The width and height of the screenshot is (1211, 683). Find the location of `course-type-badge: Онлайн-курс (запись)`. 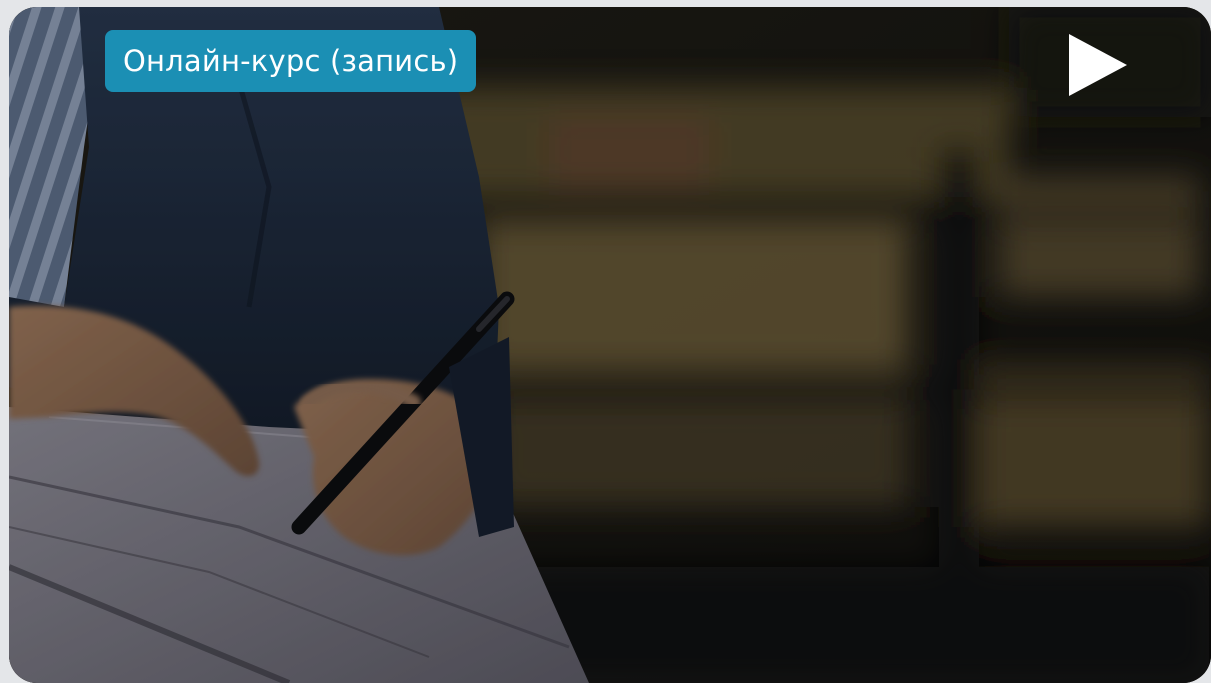

course-type-badge: Онлайн-курс (запись) is located at coordinates (291, 61).